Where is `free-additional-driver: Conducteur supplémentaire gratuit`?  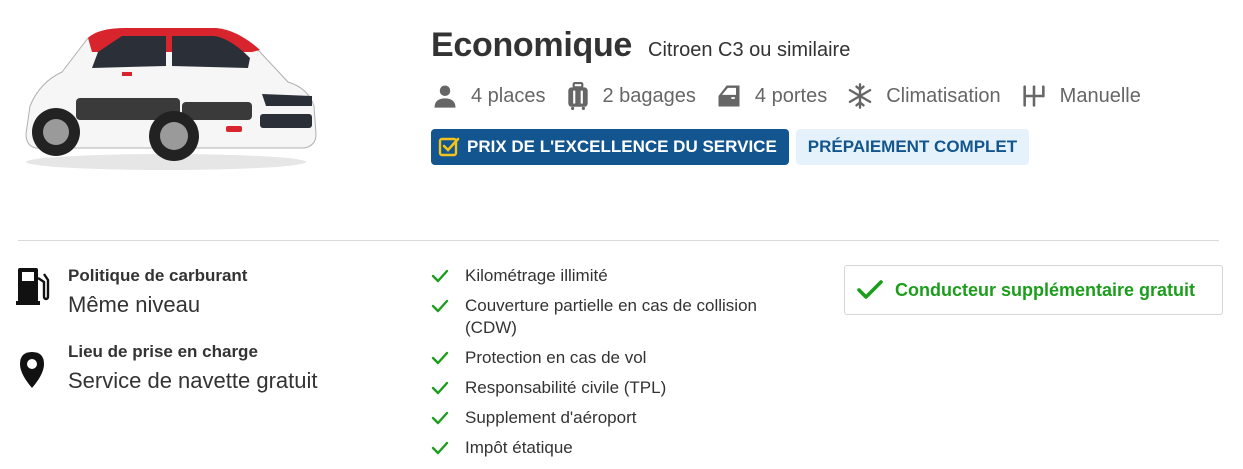
free-additional-driver: Conducteur supplémentaire gratuit is located at coordinates (1033, 290).